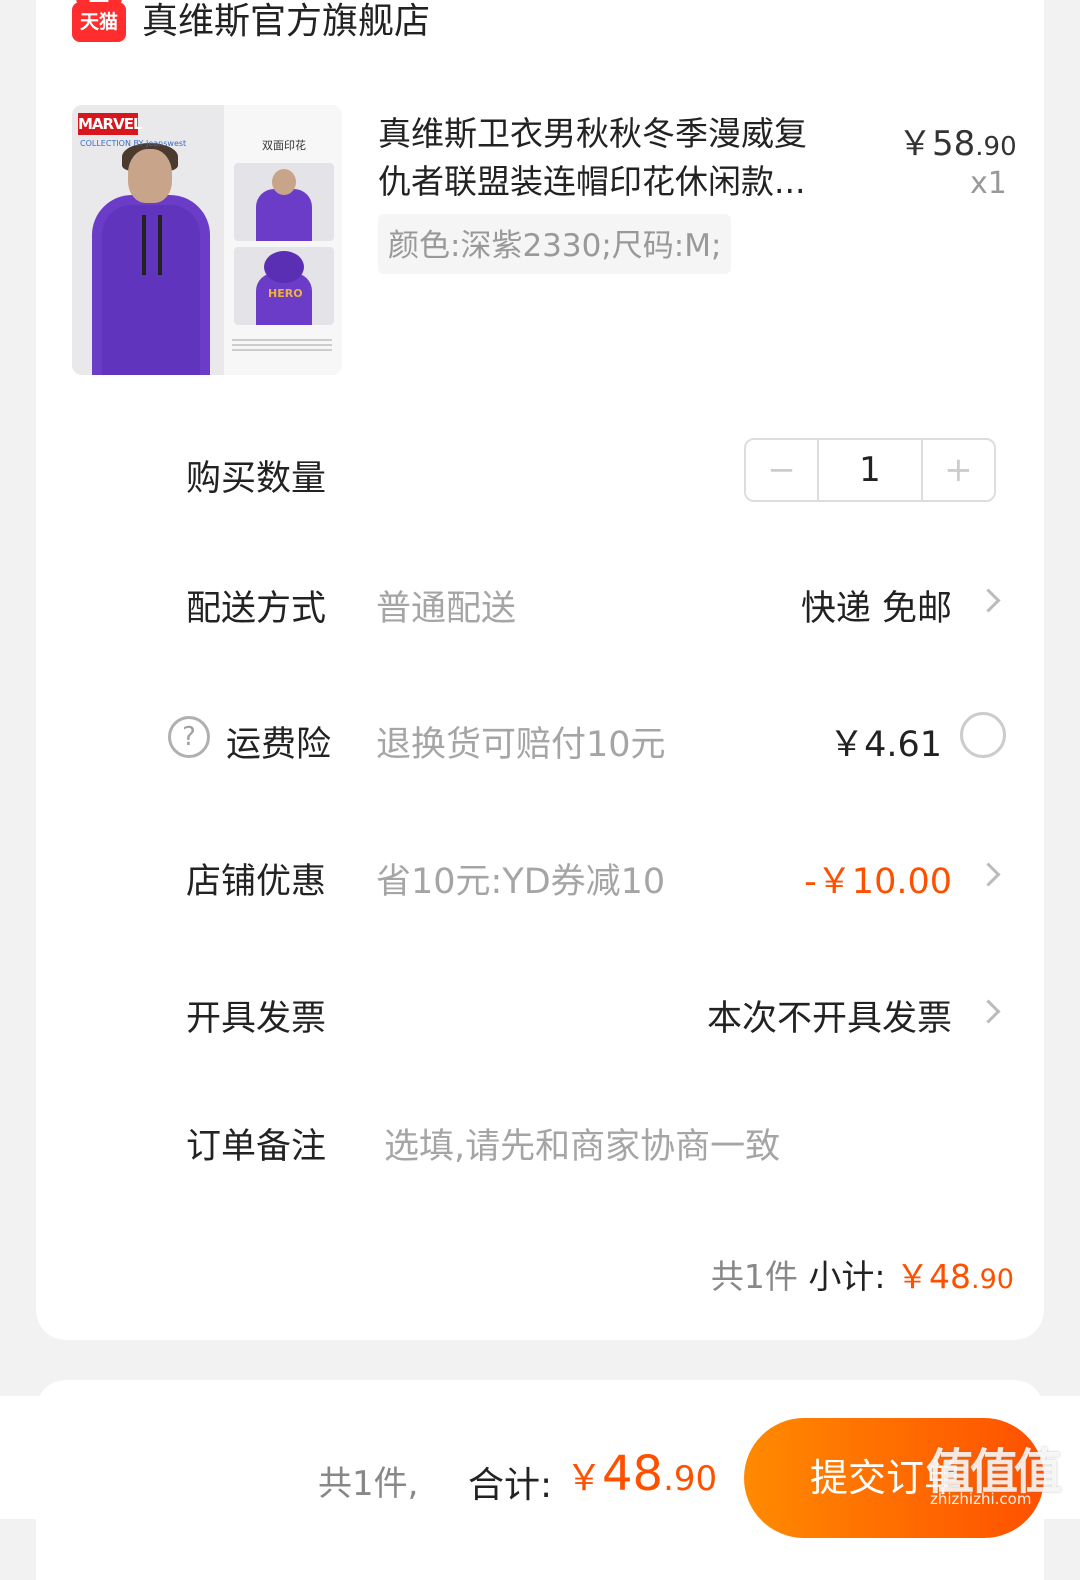 The width and height of the screenshot is (1080, 1580). What do you see at coordinates (582, 1143) in the screenshot?
I see `order-note-input: 选填,请先和商家协商一致` at bounding box center [582, 1143].